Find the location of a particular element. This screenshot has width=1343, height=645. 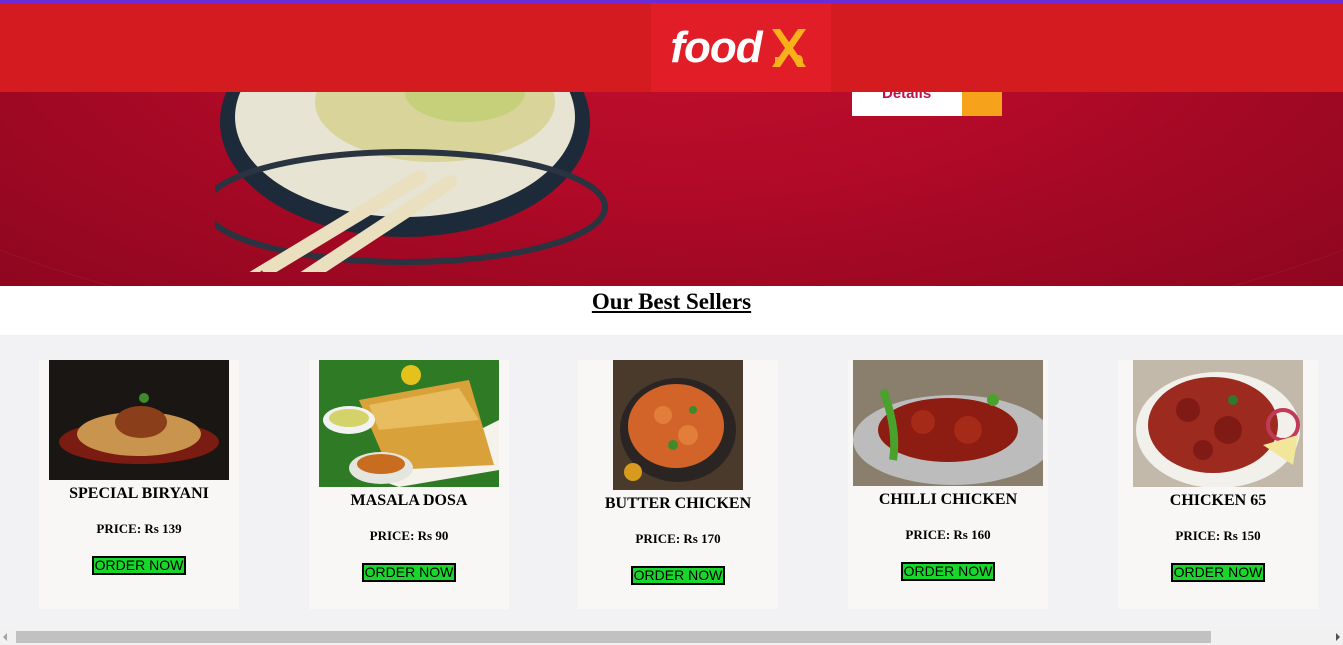

horizontal-scrollbar is located at coordinates (671, 637).